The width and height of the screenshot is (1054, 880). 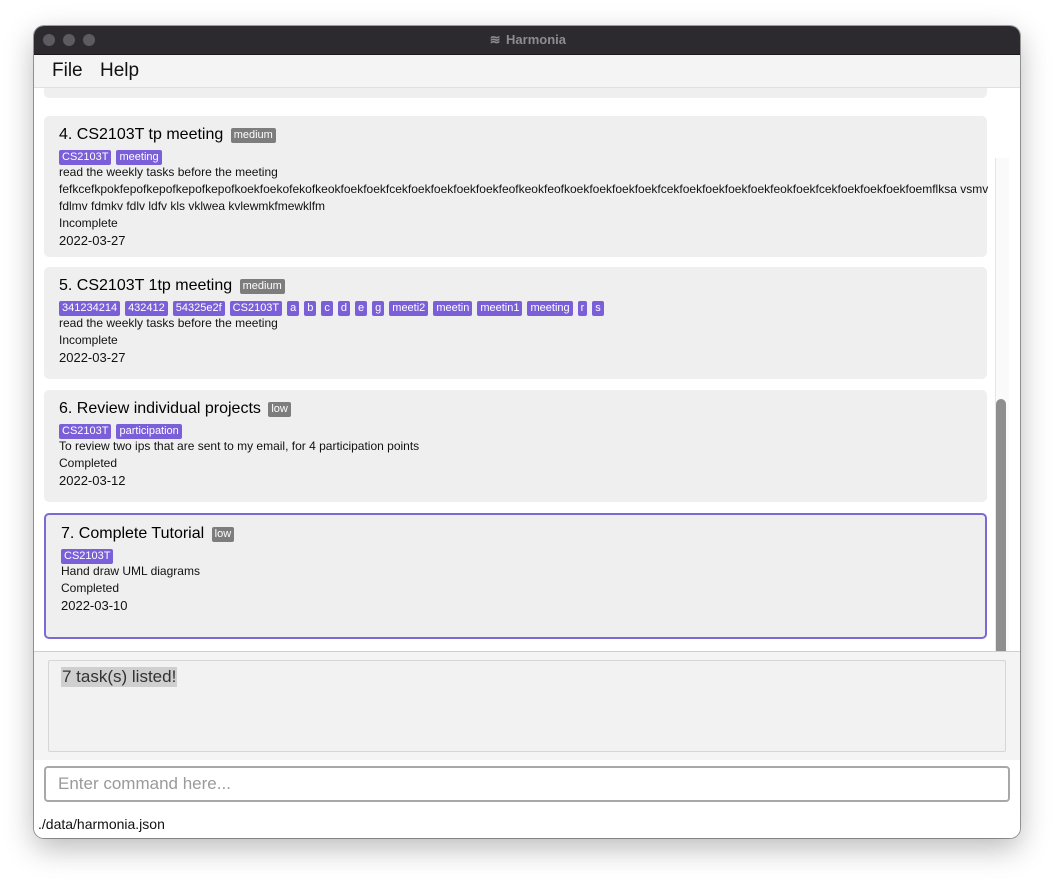 I want to click on task-card-partial, so click(x=515, y=93).